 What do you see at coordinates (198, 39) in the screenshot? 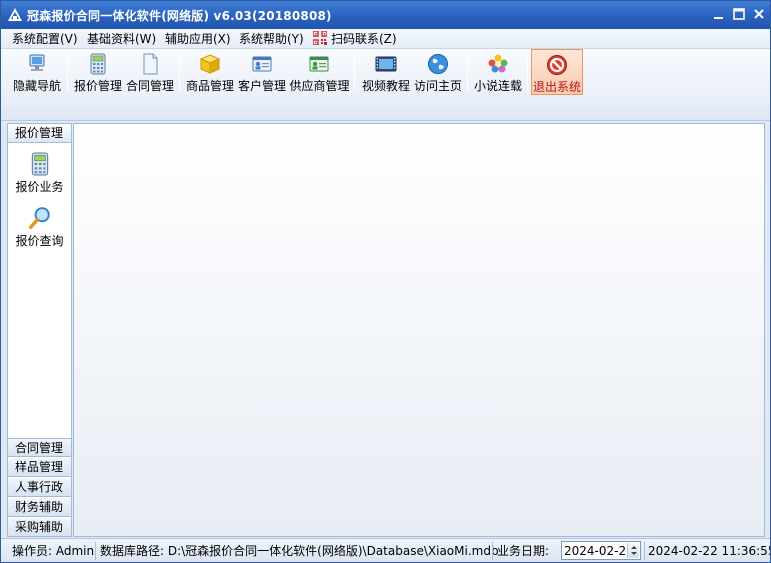
I see `menu-aux-apps: 辅助应用(X)` at bounding box center [198, 39].